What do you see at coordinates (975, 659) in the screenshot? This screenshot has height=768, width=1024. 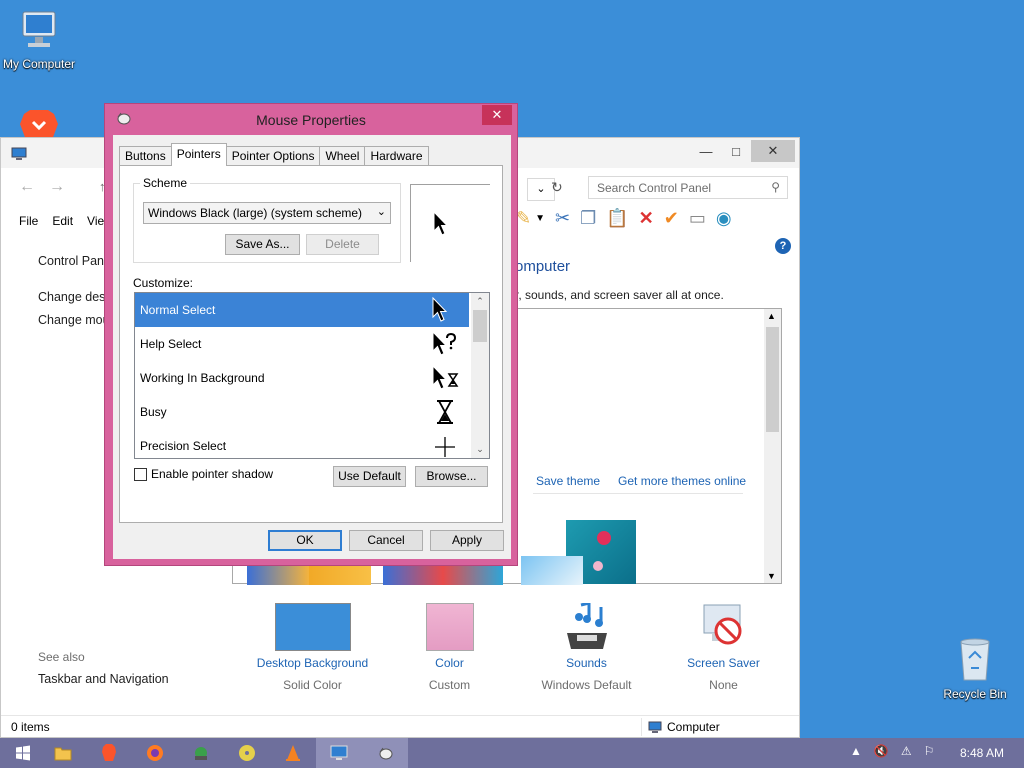 I see `recycle-bin-icon` at bounding box center [975, 659].